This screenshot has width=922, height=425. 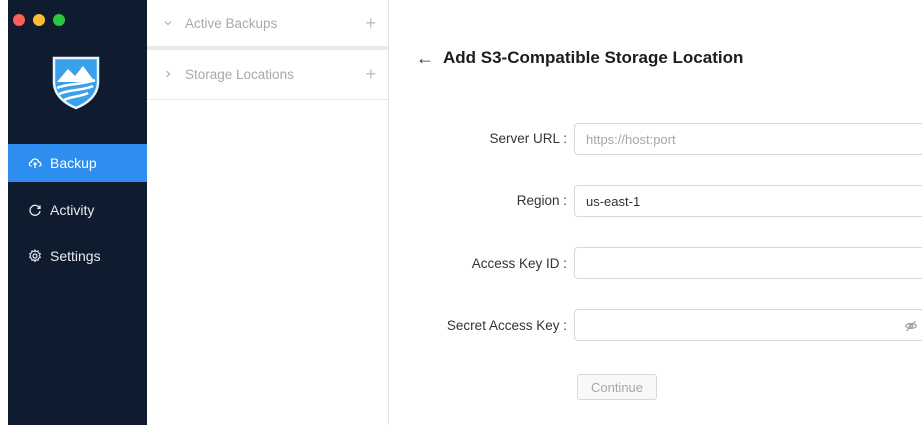 I want to click on zoom-window-button, so click(x=59, y=20).